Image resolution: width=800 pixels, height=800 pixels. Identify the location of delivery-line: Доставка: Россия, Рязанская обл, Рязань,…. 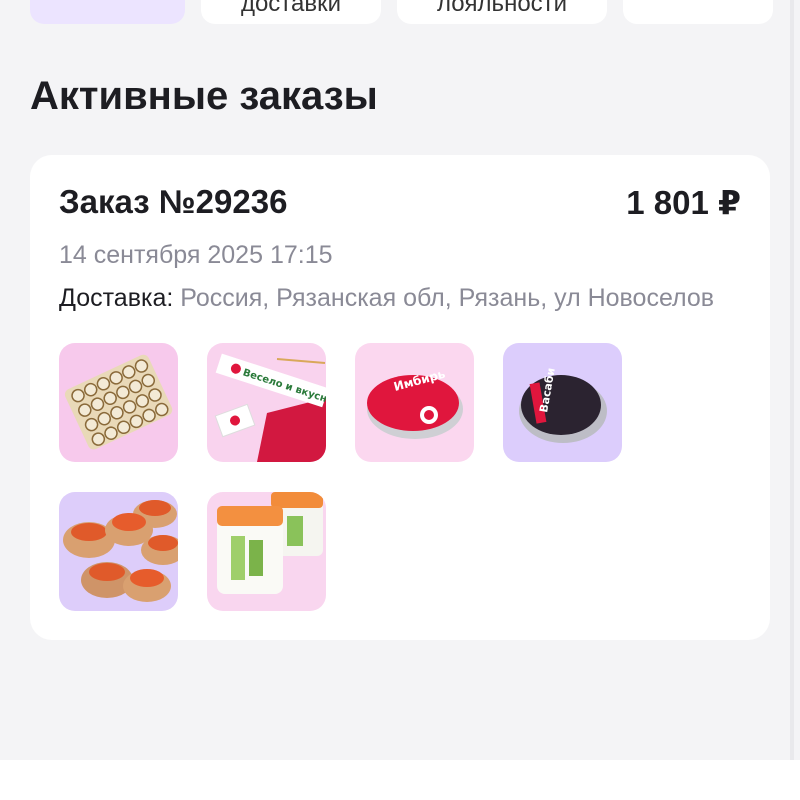
(395, 298).